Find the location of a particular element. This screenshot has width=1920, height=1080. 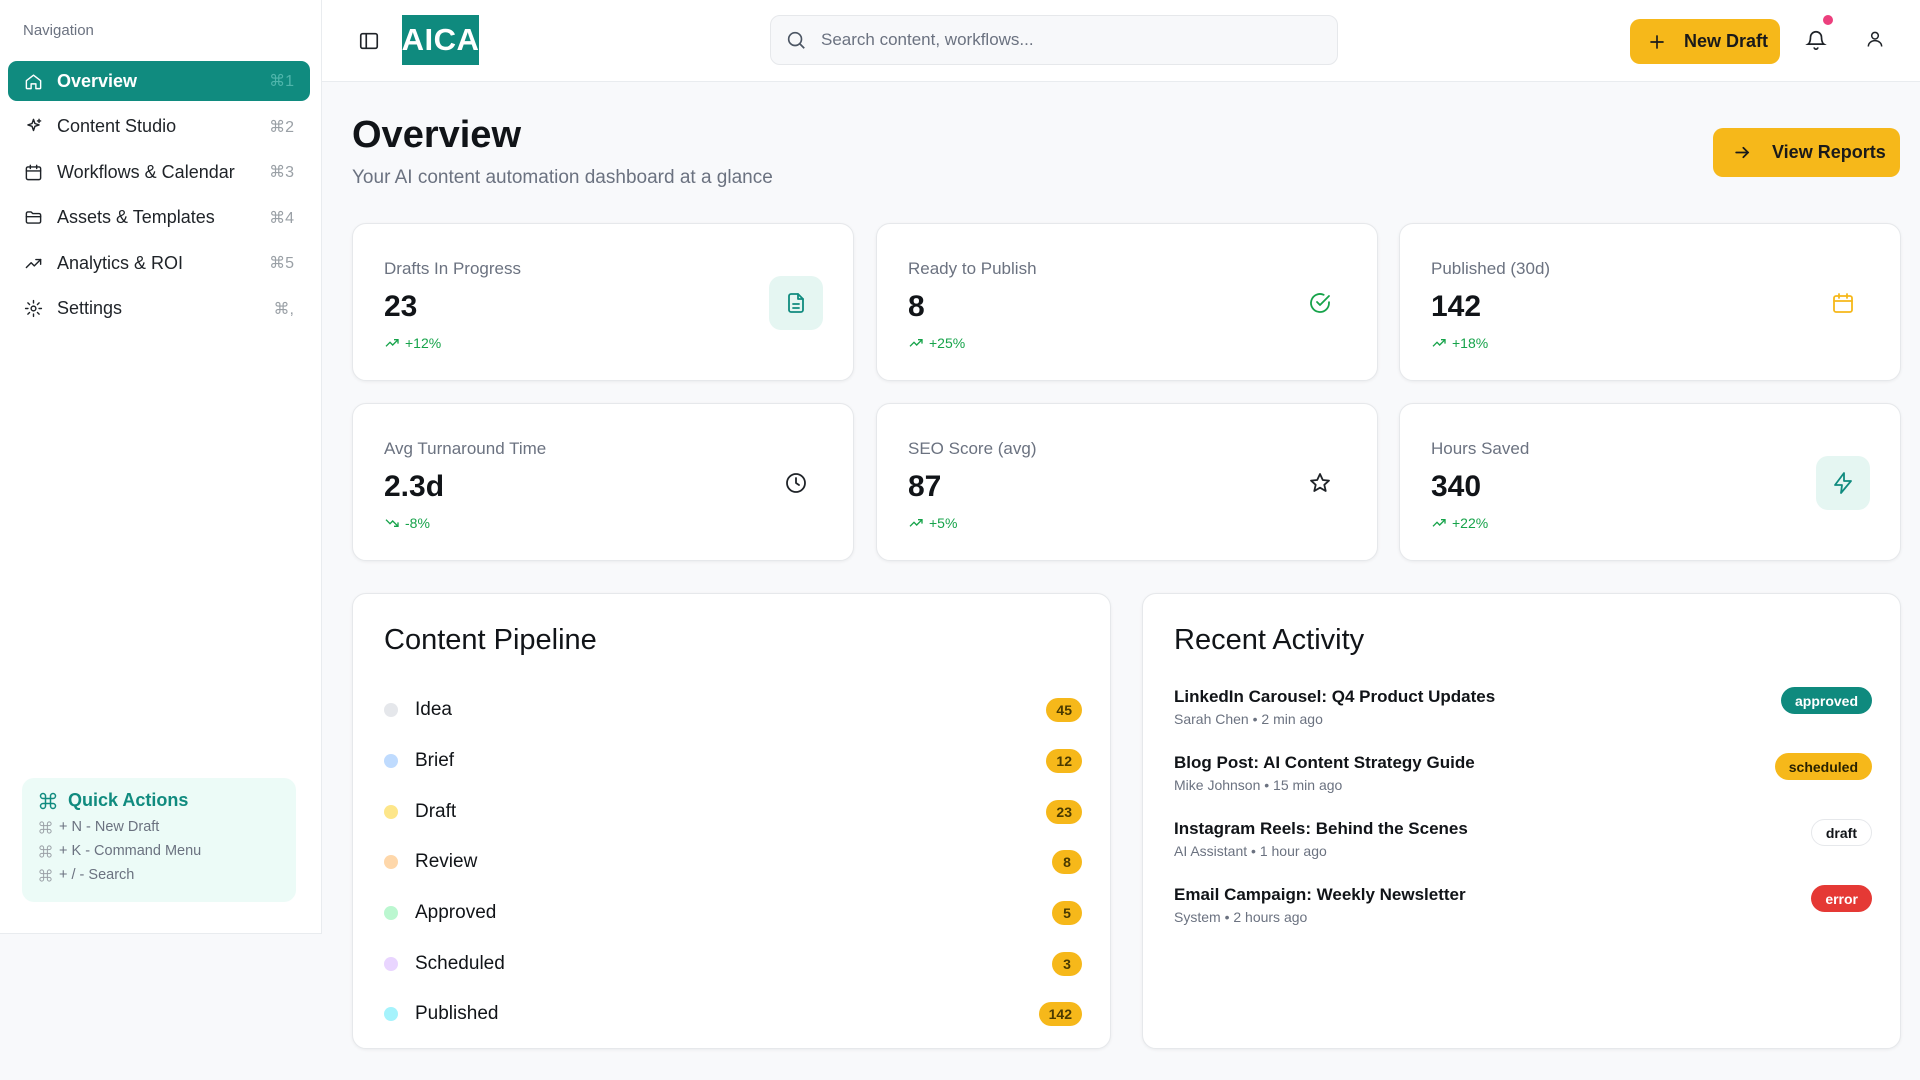

sidebar-item-shortcut: ⌘3 is located at coordinates (281, 172).